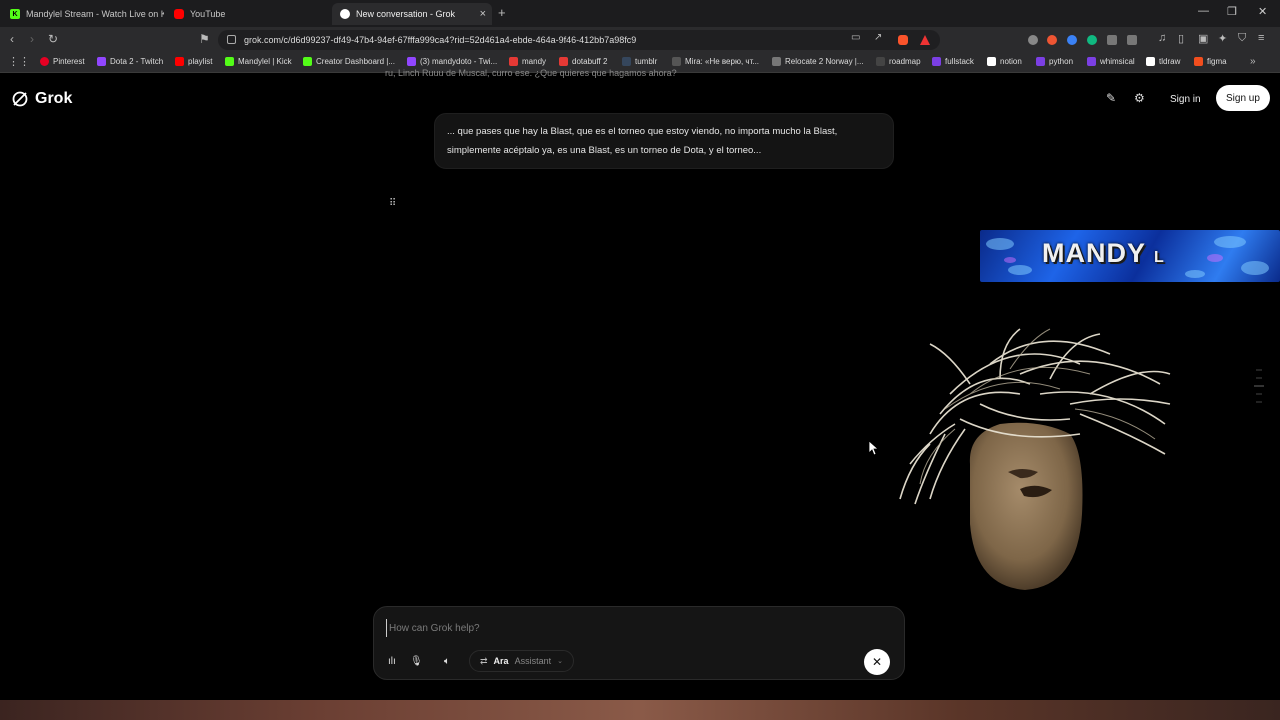 The width and height of the screenshot is (1280, 720). Describe the element at coordinates (416, 661) in the screenshot. I see `microphone-icon: 🎙︎` at that location.